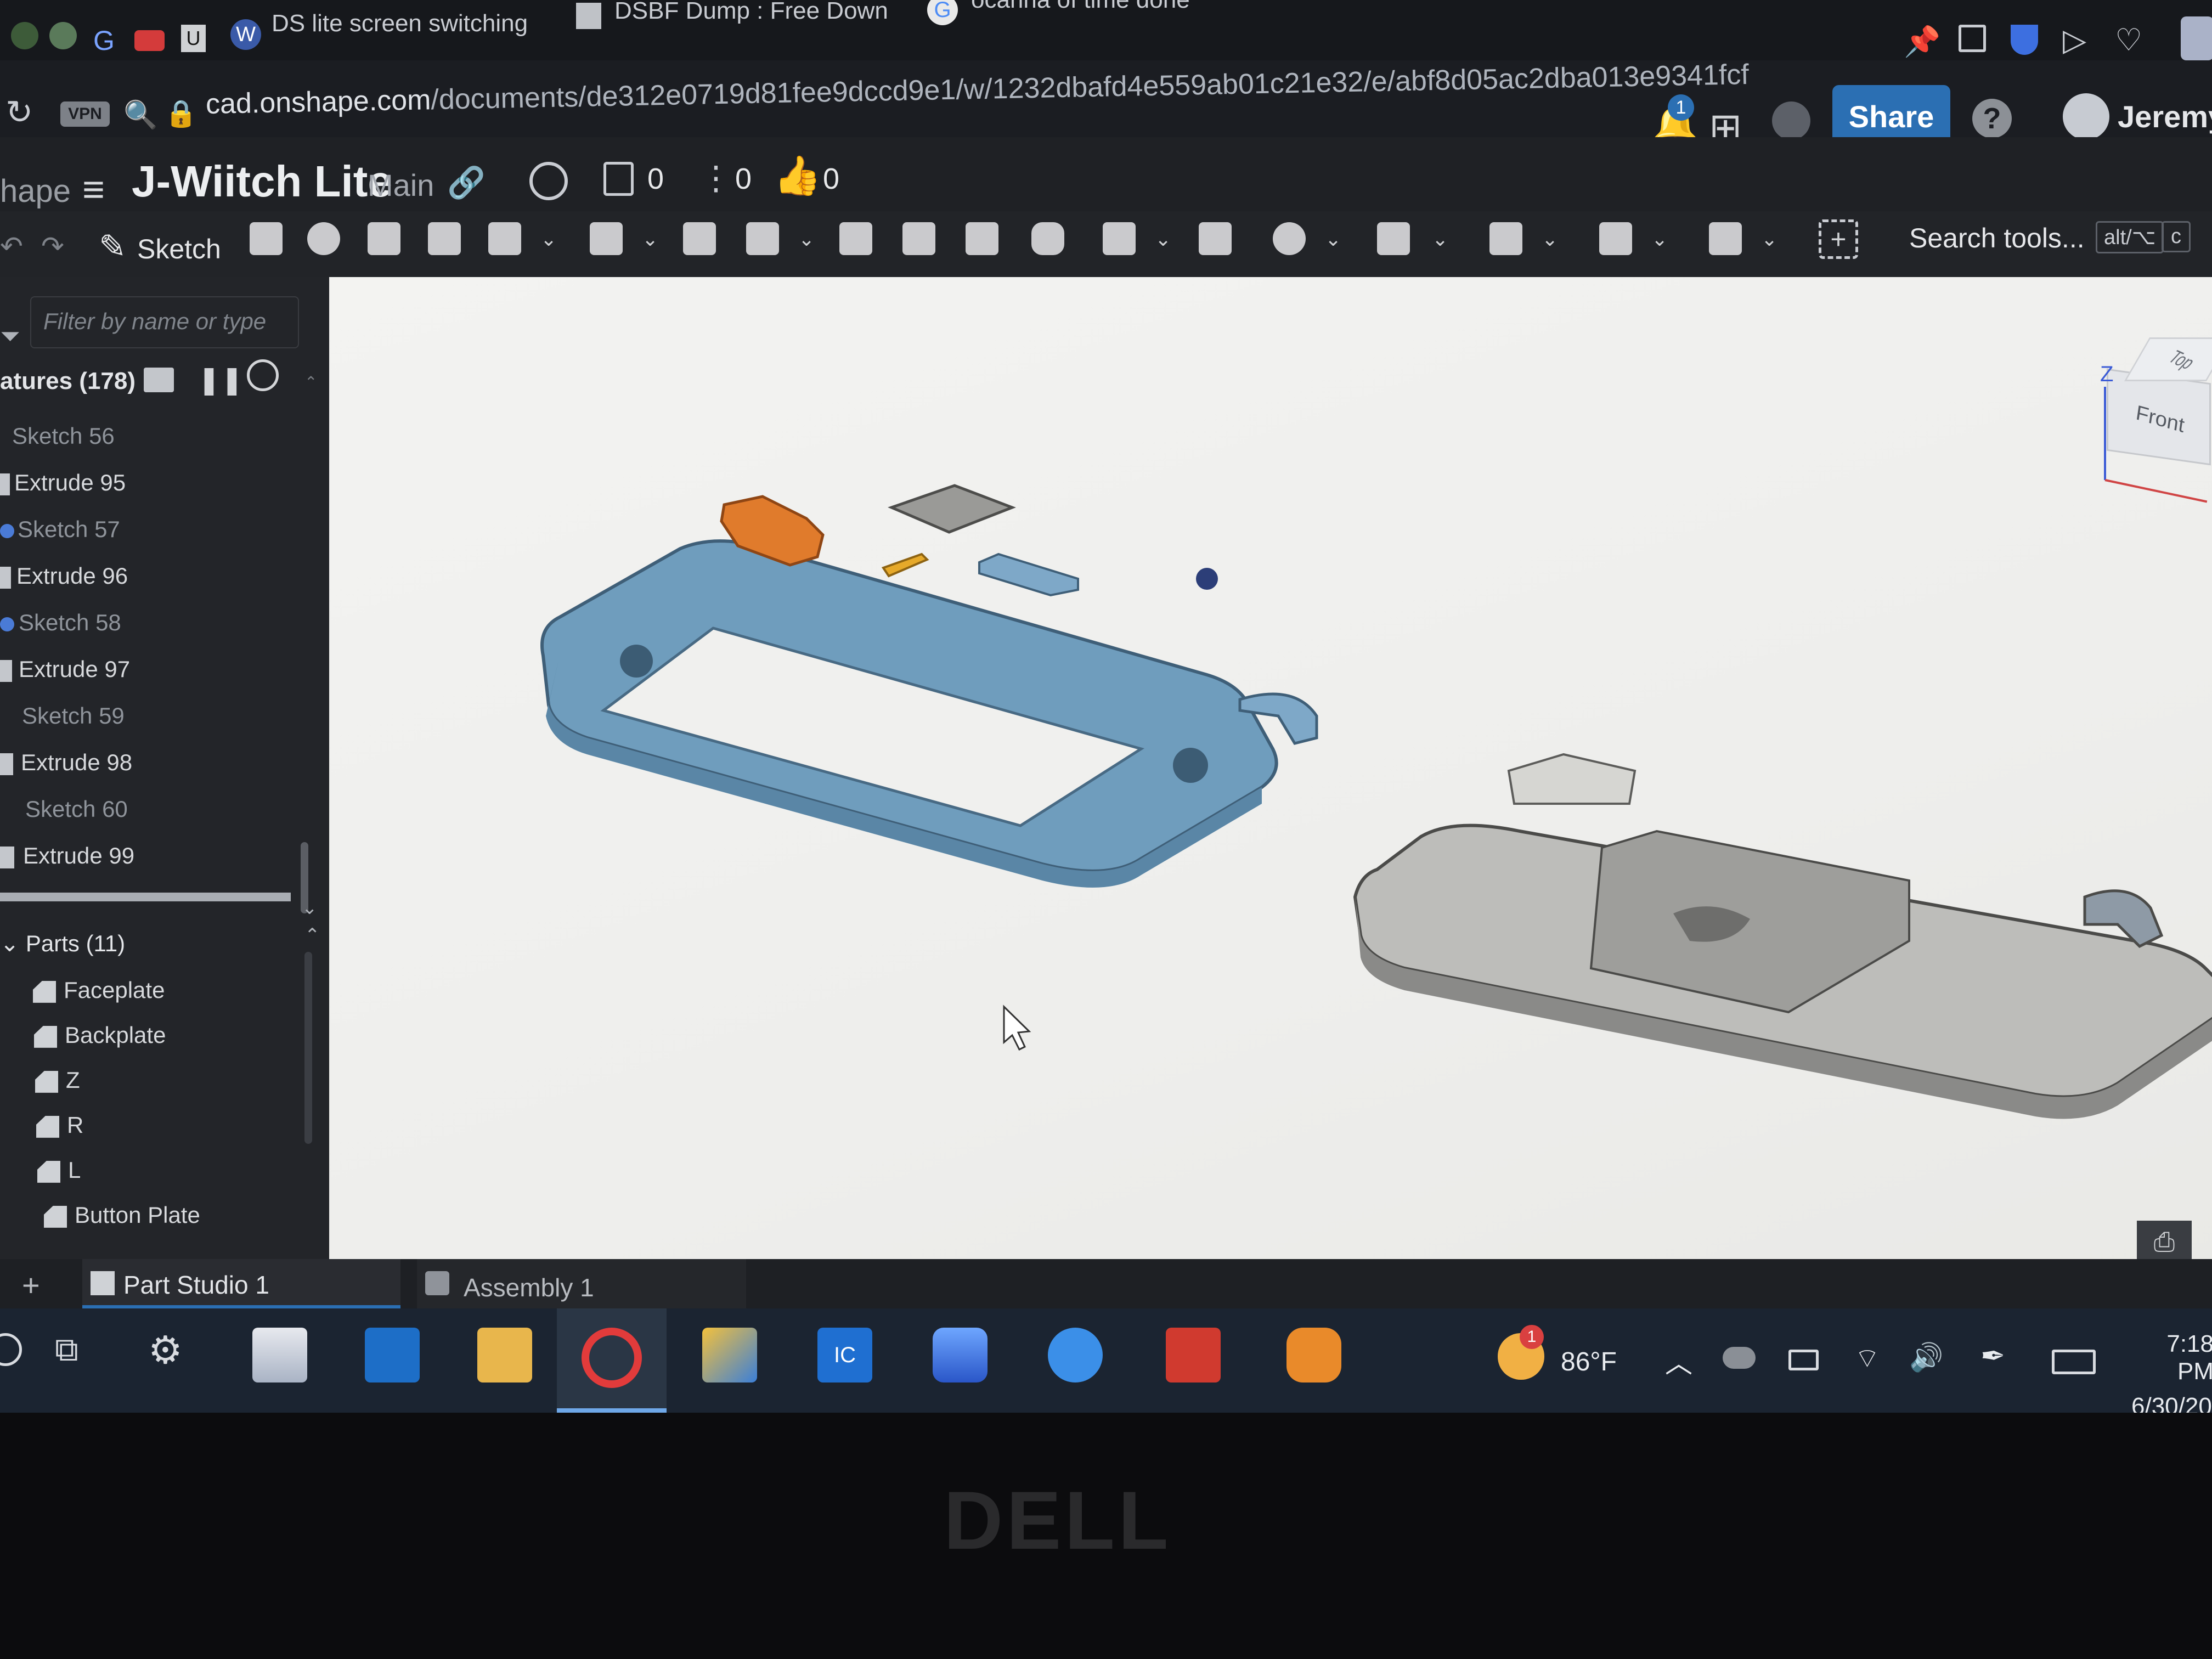  Describe the element at coordinates (909, 713) in the screenshot. I see `faceplate-part` at that location.